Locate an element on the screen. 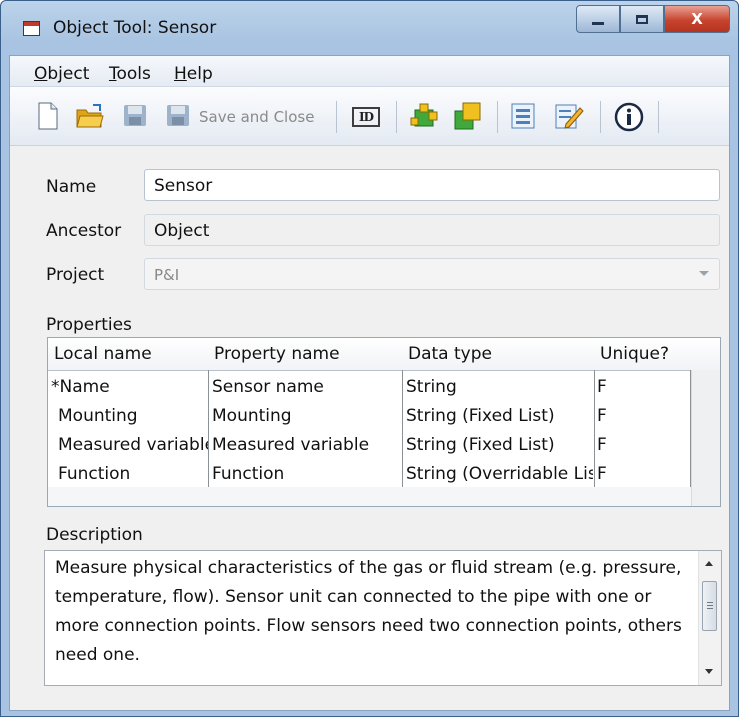 This screenshot has height=717, width=739. id-button: ID is located at coordinates (366, 117).